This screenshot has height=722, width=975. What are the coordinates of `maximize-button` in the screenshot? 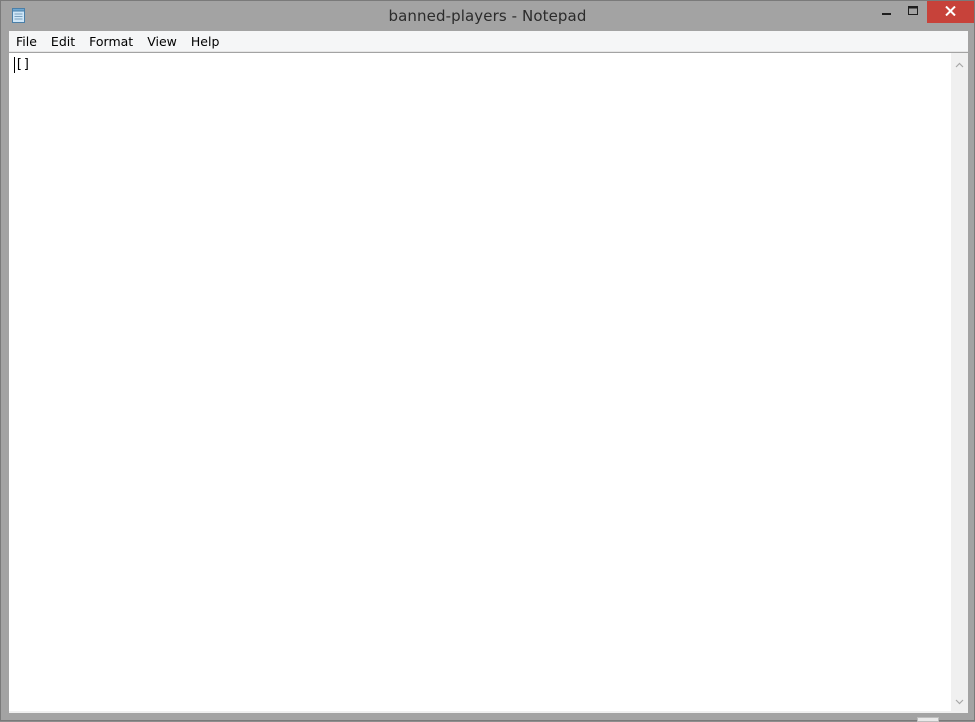 It's located at (913, 12).